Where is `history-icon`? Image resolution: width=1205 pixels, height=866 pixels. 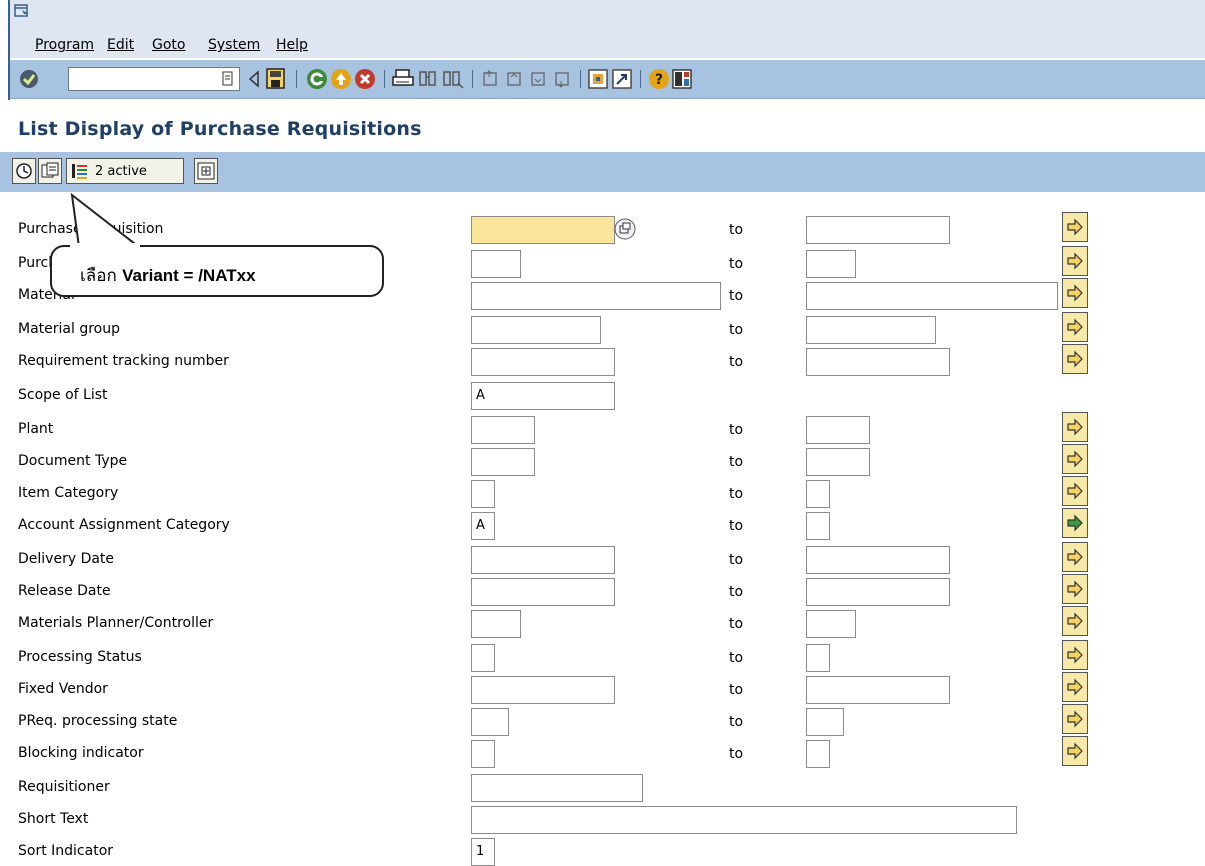 history-icon is located at coordinates (228, 79).